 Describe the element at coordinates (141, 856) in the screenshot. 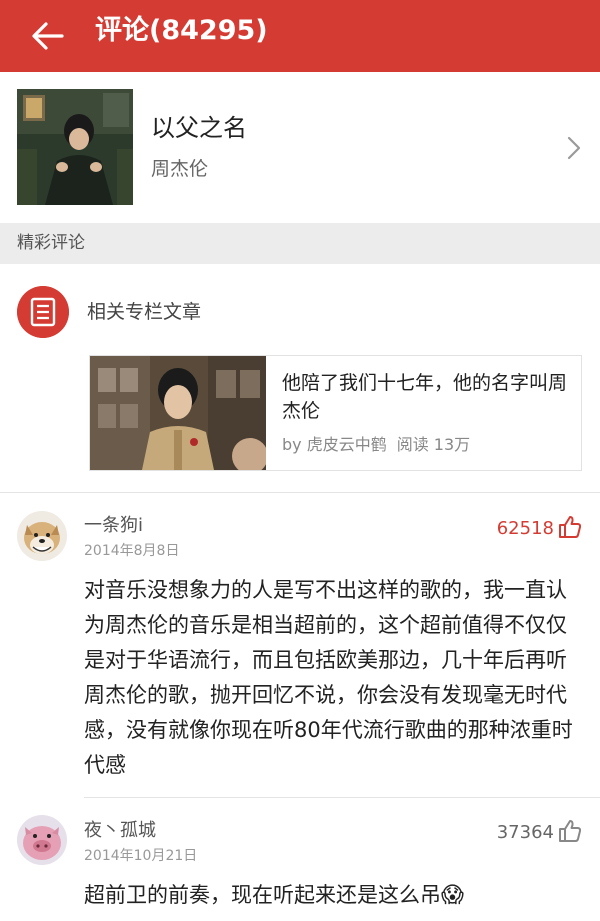

I see `comment-date: 2014年10月21日` at that location.